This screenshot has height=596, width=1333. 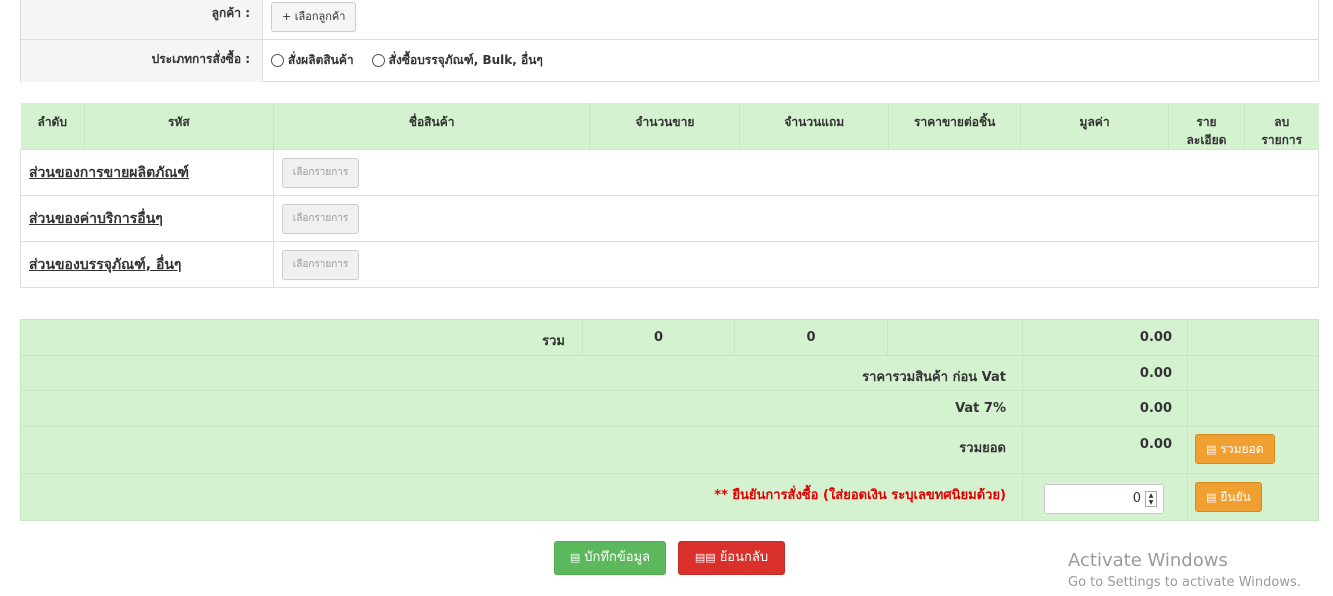 What do you see at coordinates (669, 450) in the screenshot?
I see `summary-grand-row: รวมยอด 0.00 ▤ รวมยอด` at bounding box center [669, 450].